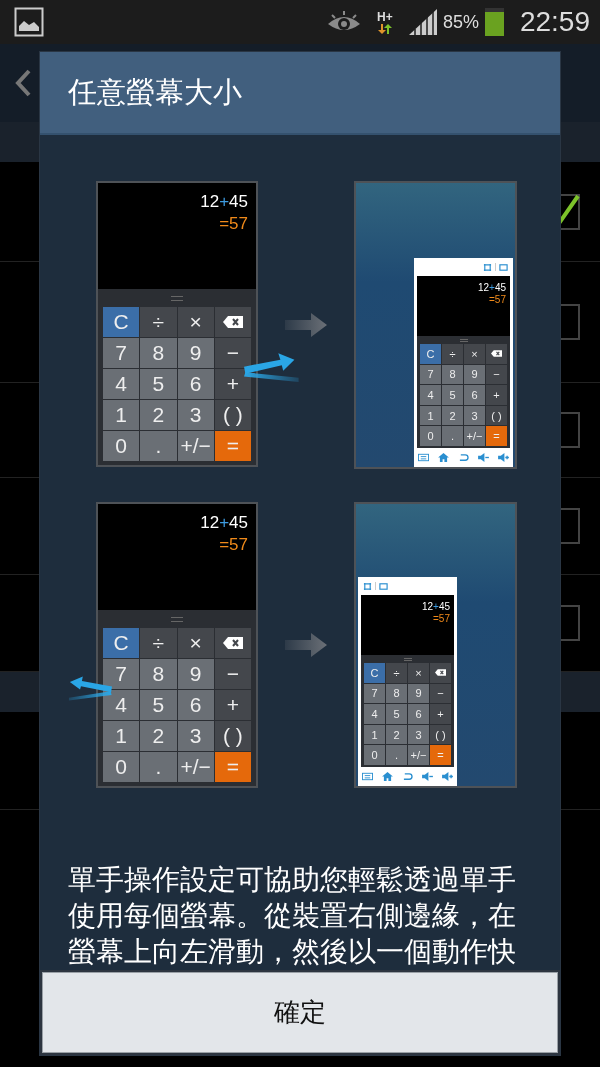  Describe the element at coordinates (300, 1012) in the screenshot. I see `confirm-button: 確定` at that location.